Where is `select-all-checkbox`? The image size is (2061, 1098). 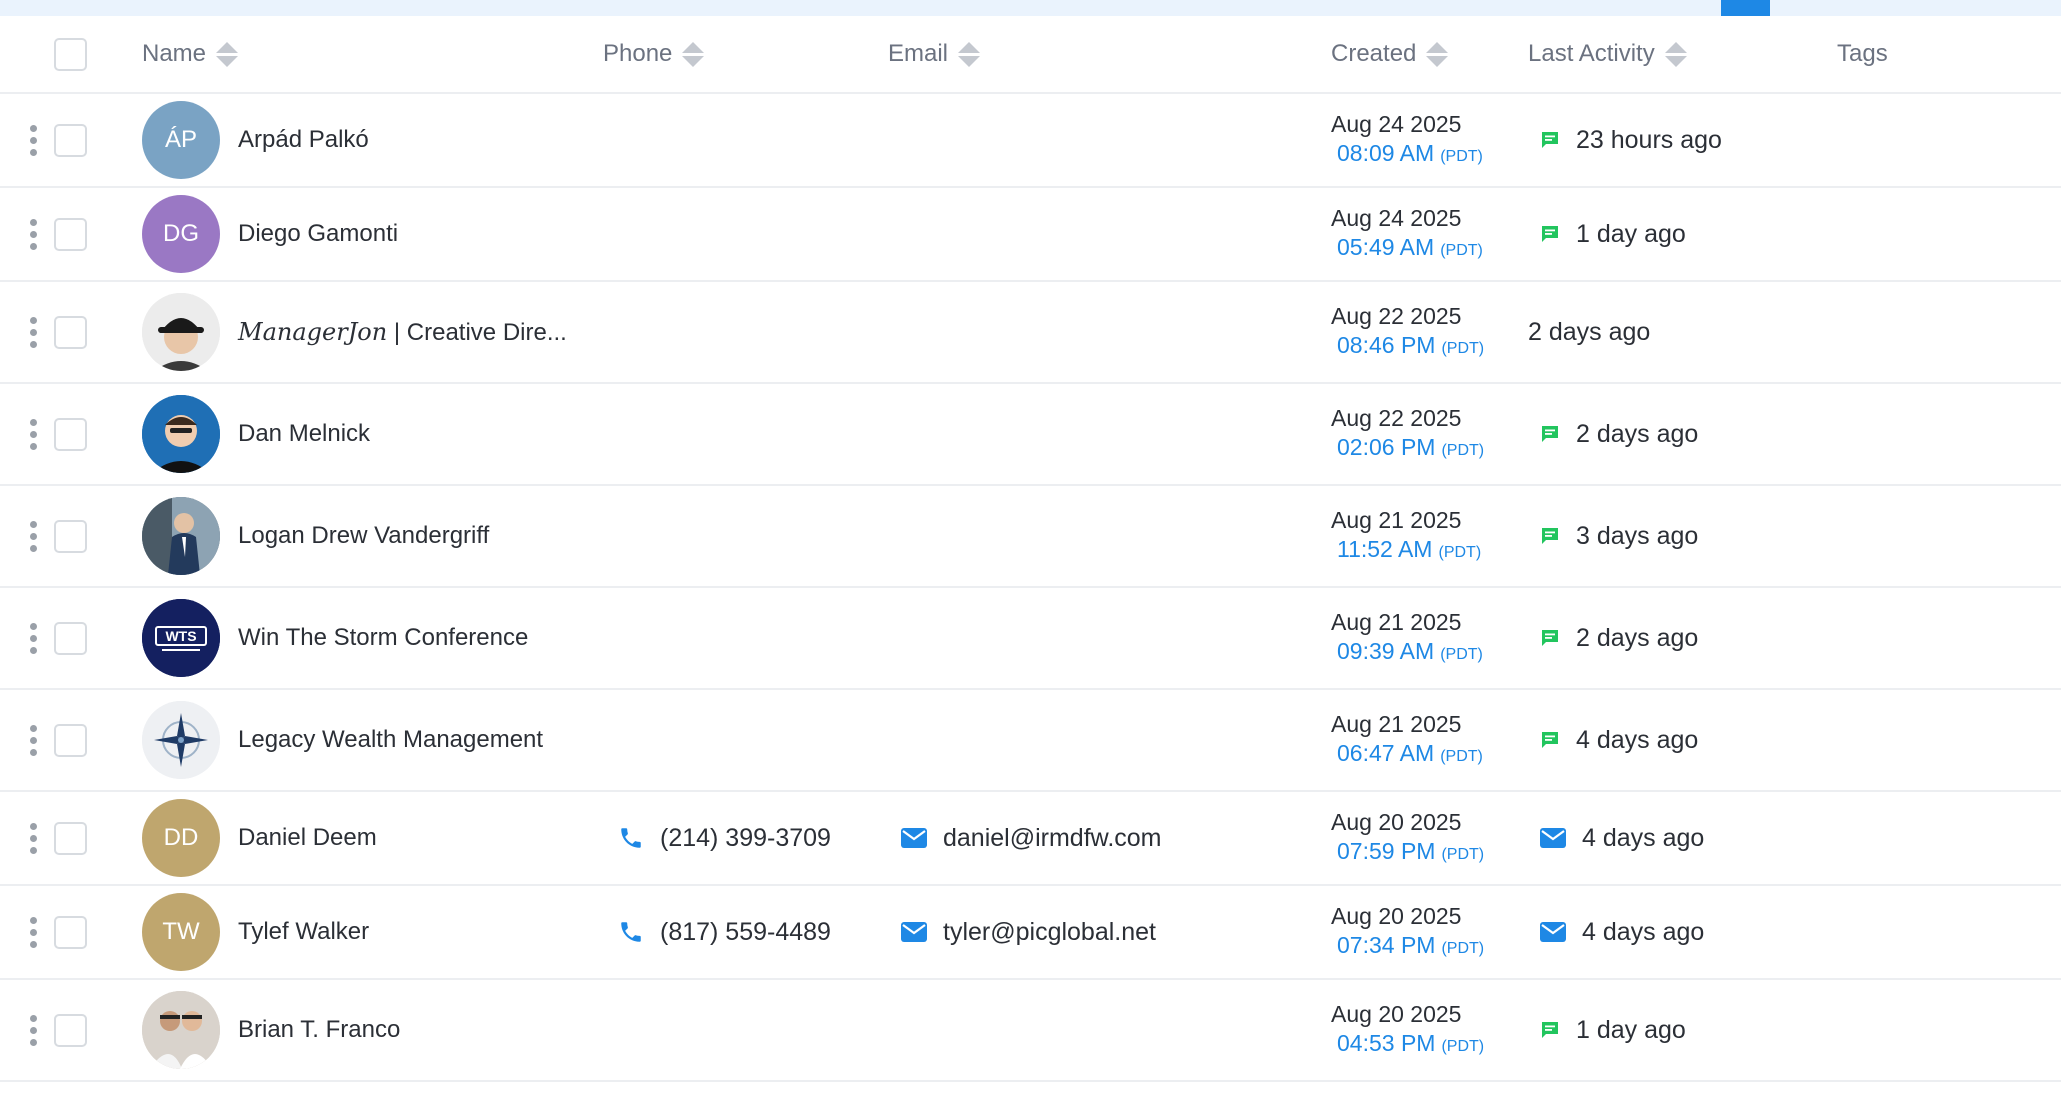
select-all-checkbox is located at coordinates (70, 54).